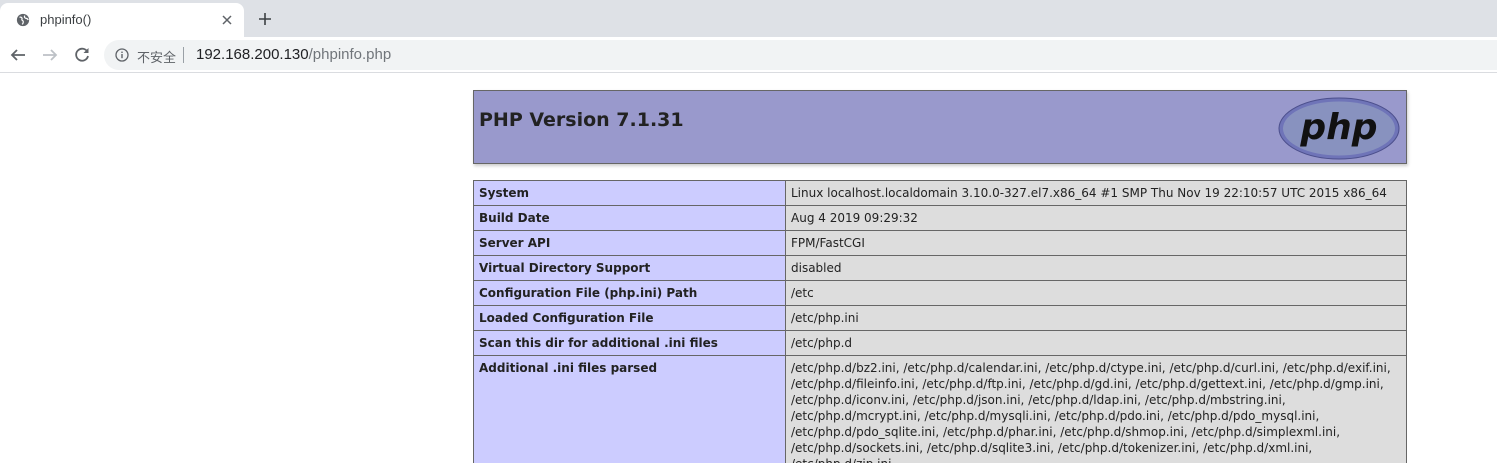  I want to click on row-value: /etc/php.ini, so click(1096, 318).